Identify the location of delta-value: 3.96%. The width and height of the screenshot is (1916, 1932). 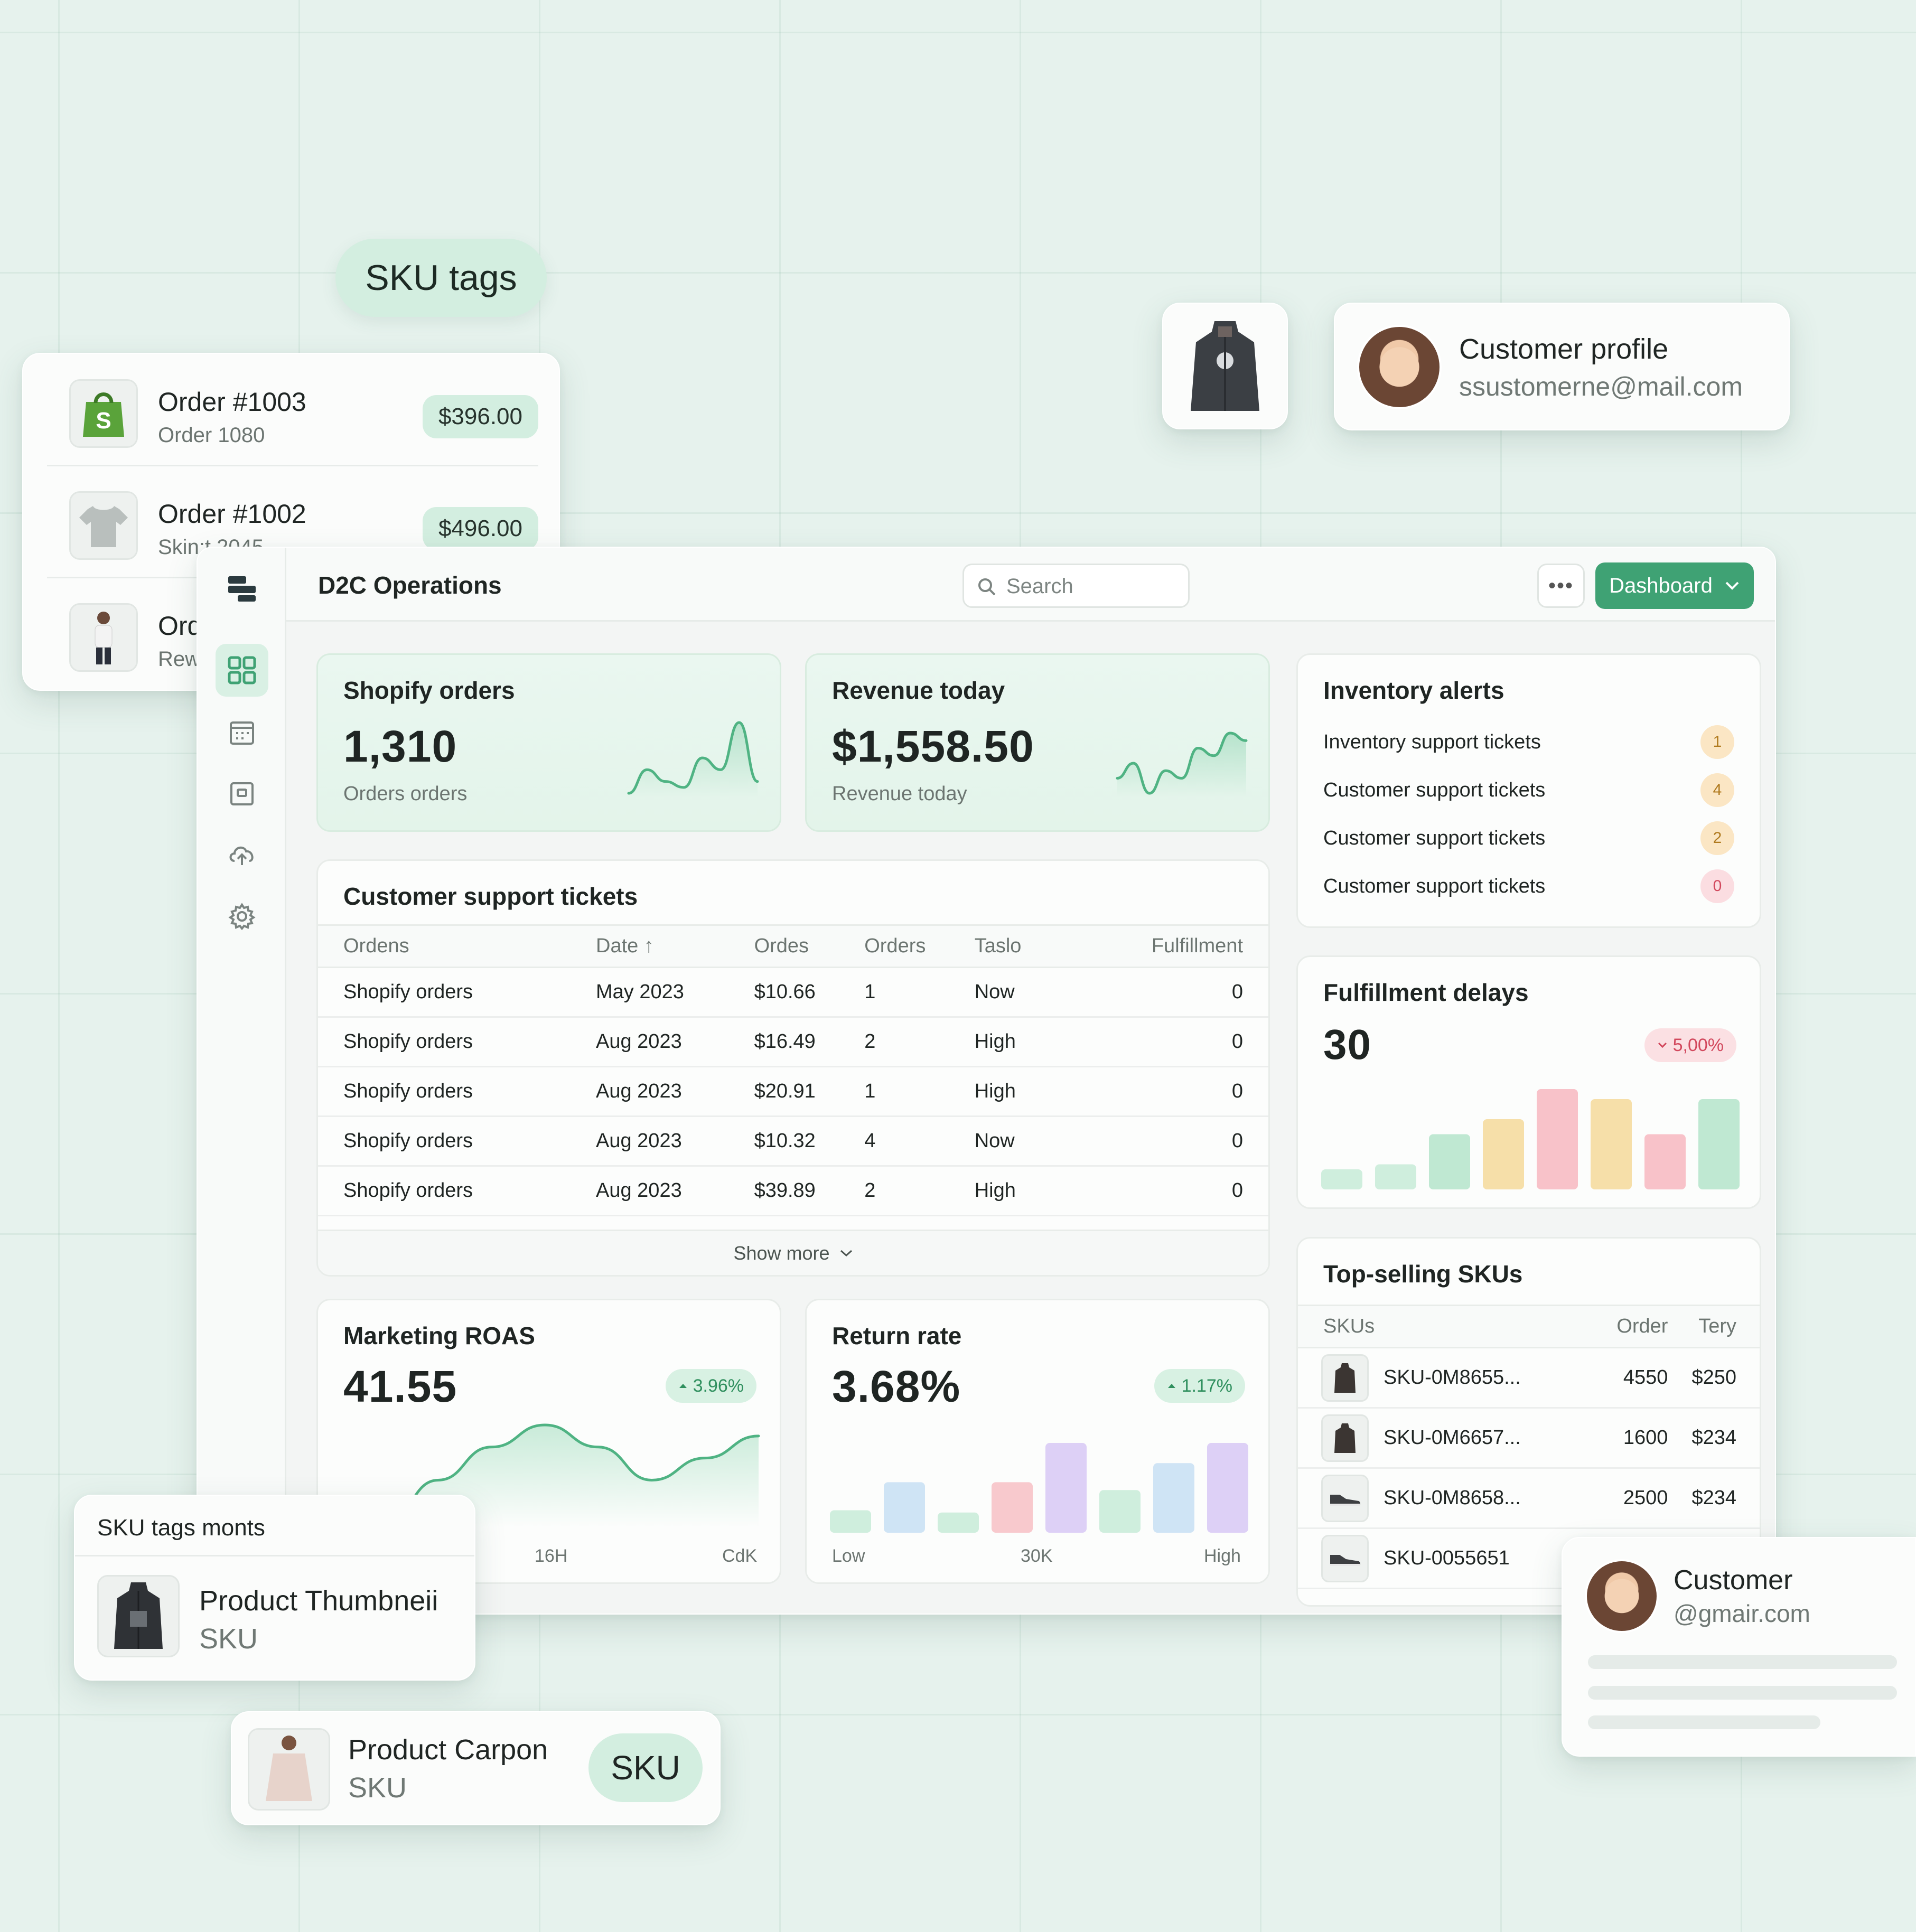
(718, 1385).